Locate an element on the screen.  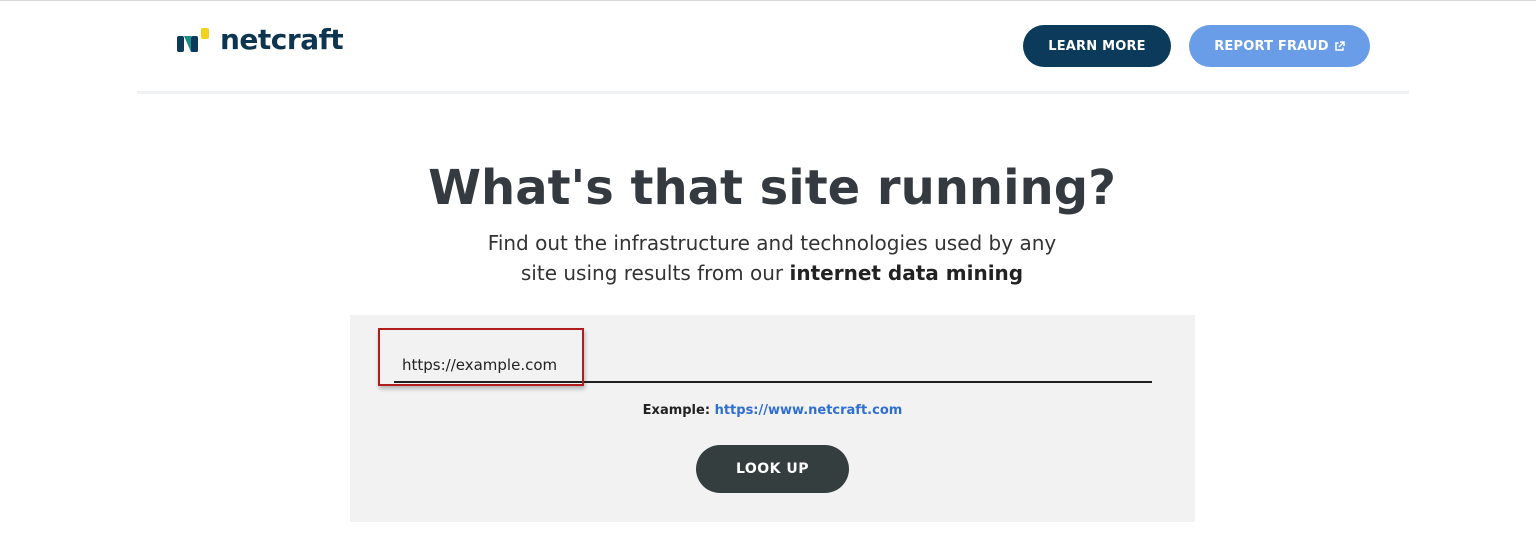
netcraft-logo: netcraft is located at coordinates (260, 39).